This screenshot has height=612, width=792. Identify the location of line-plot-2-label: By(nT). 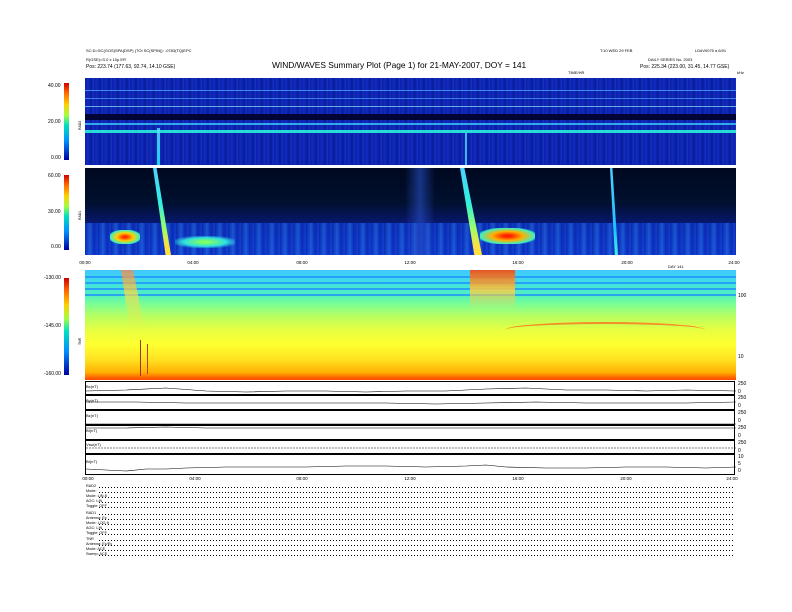
(92, 400).